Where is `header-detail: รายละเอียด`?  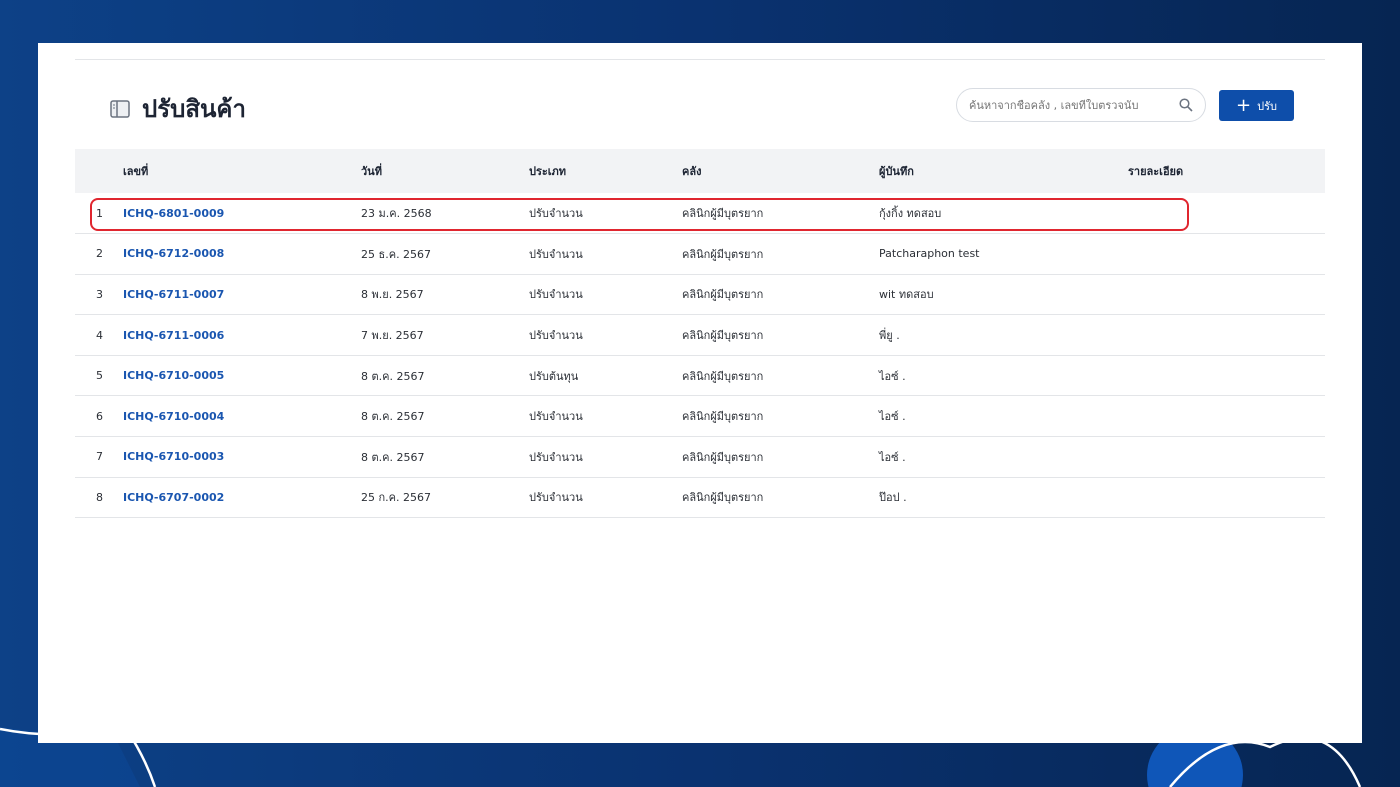
header-detail: รายละเอียด is located at coordinates (1226, 171).